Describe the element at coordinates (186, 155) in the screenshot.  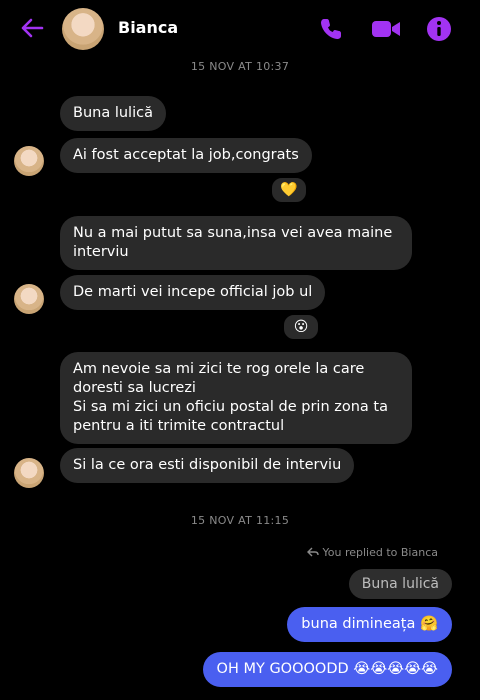
I see `message-incoming: Ai fost acceptat la job,congrats` at that location.